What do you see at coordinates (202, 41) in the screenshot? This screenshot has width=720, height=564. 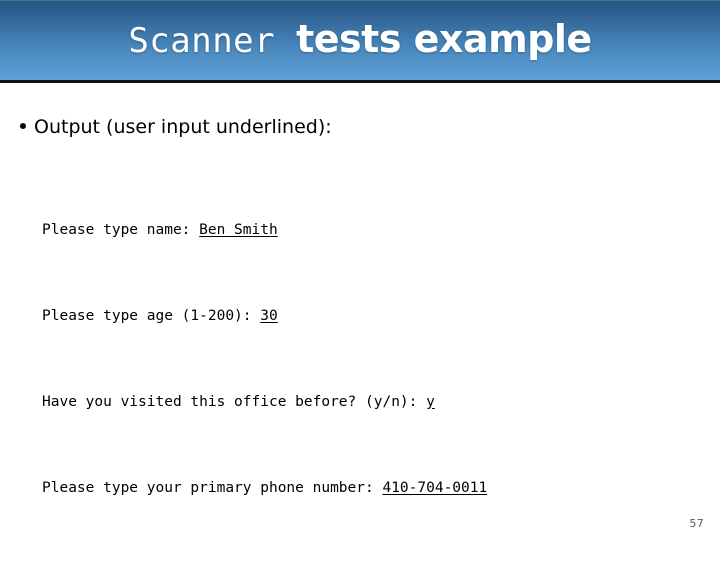 I see `page-title-mono-part: Scanner` at bounding box center [202, 41].